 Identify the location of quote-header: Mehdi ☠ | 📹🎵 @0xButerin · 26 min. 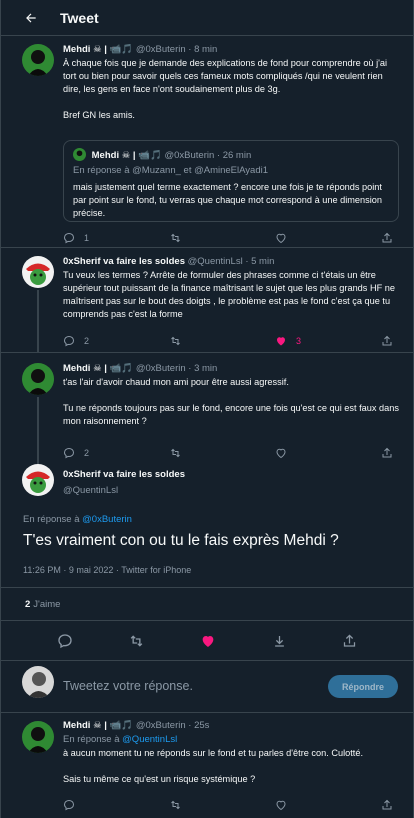
(231, 155).